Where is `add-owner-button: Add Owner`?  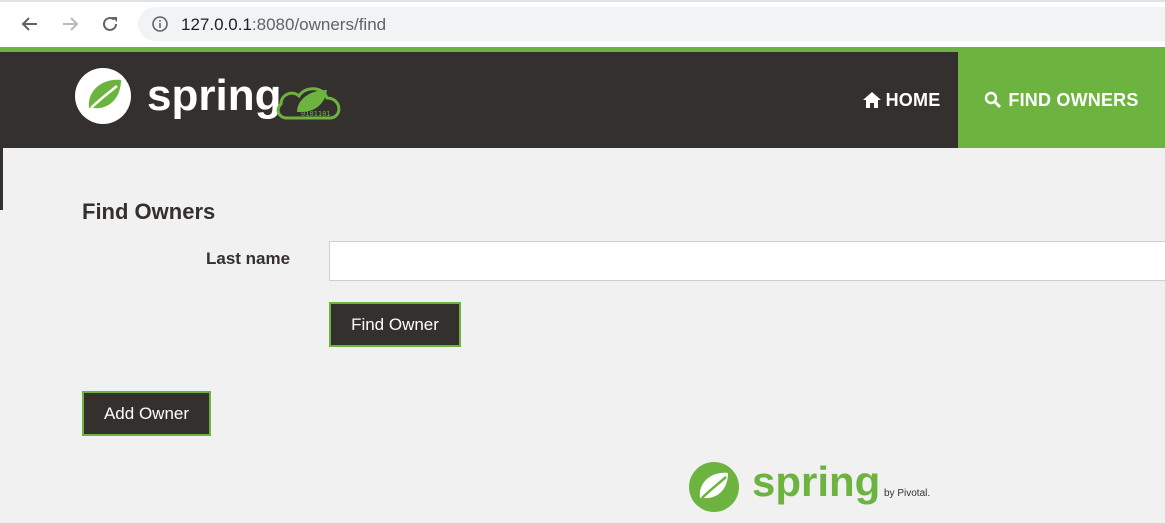
add-owner-button: Add Owner is located at coordinates (146, 413).